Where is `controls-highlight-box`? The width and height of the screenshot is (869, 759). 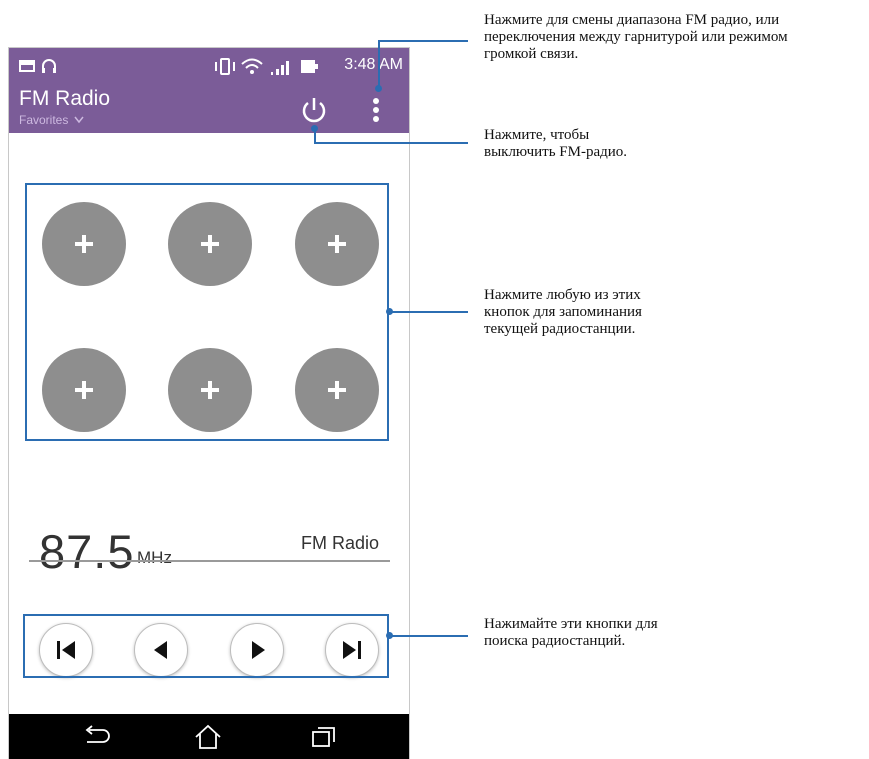
controls-highlight-box is located at coordinates (206, 646).